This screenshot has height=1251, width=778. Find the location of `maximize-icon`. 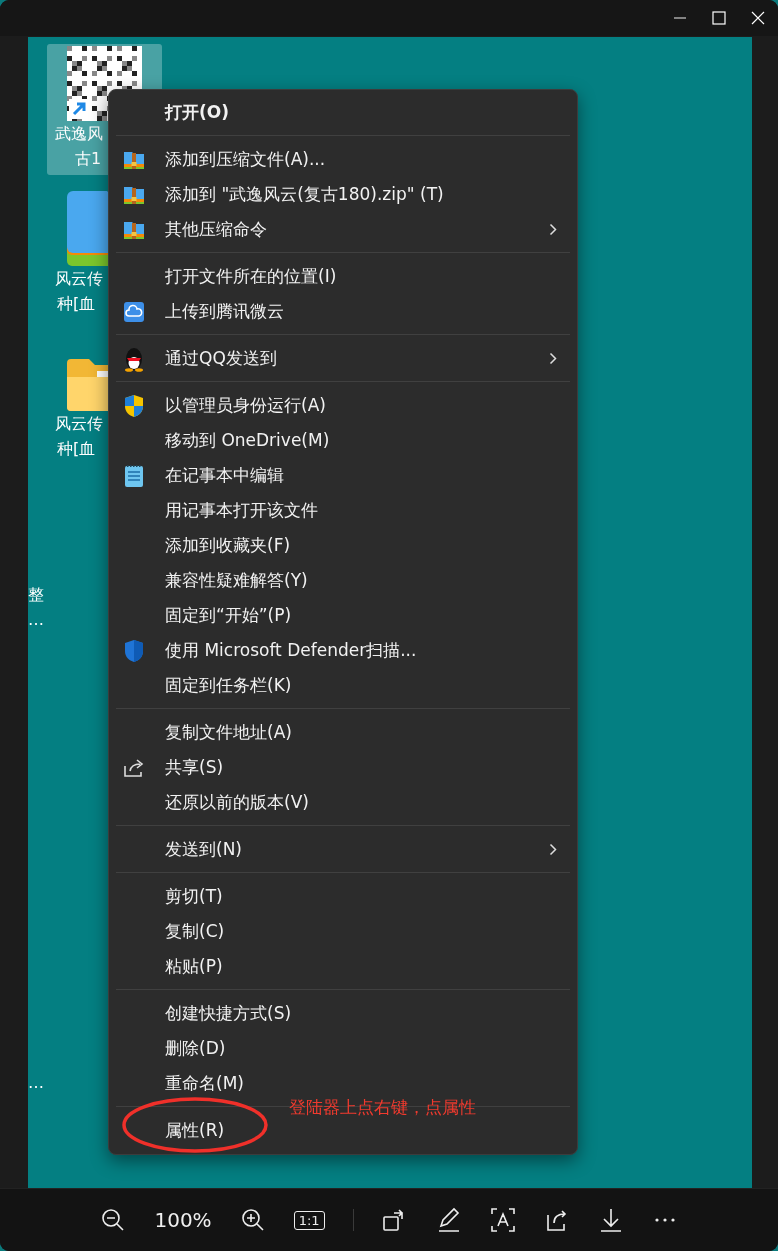

maximize-icon is located at coordinates (719, 18).